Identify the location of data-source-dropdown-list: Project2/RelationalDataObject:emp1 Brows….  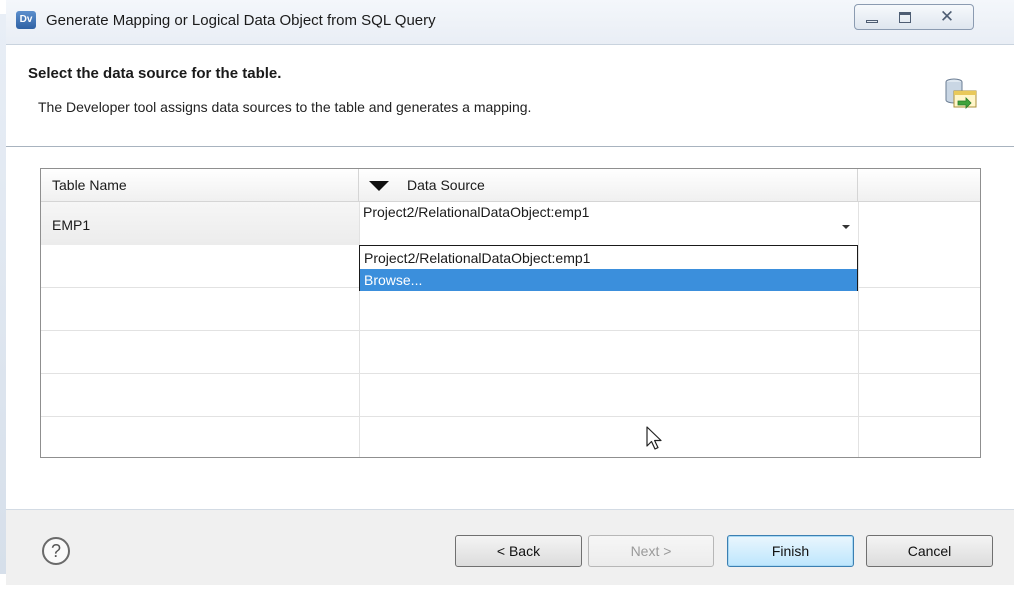
(608, 268).